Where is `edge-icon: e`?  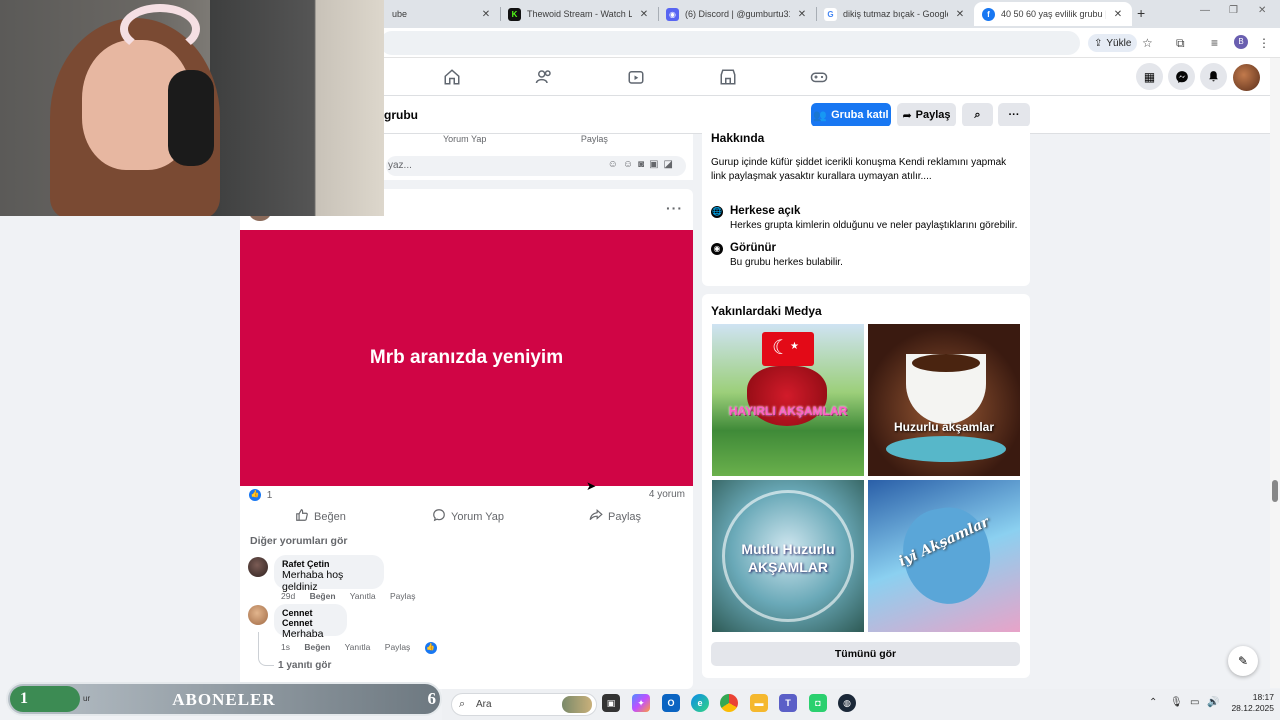 edge-icon: e is located at coordinates (700, 703).